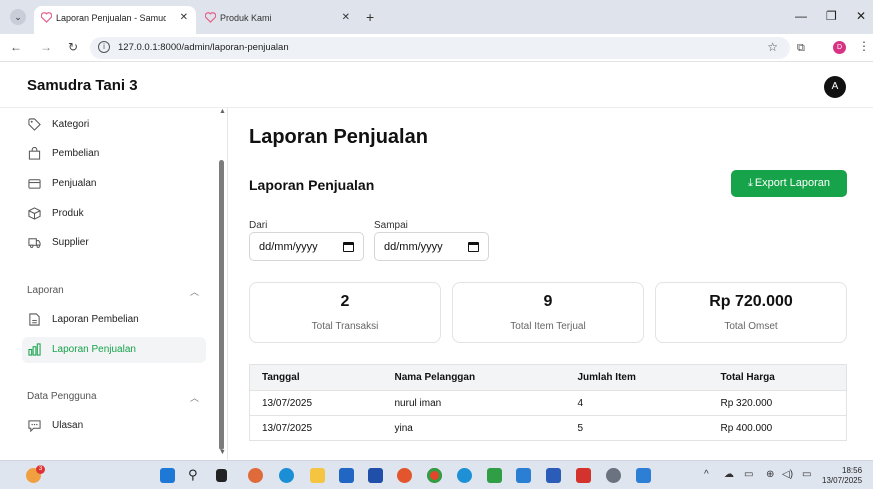 Image resolution: width=873 pixels, height=489 pixels. I want to click on settings-gear-icon, so click(613, 475).